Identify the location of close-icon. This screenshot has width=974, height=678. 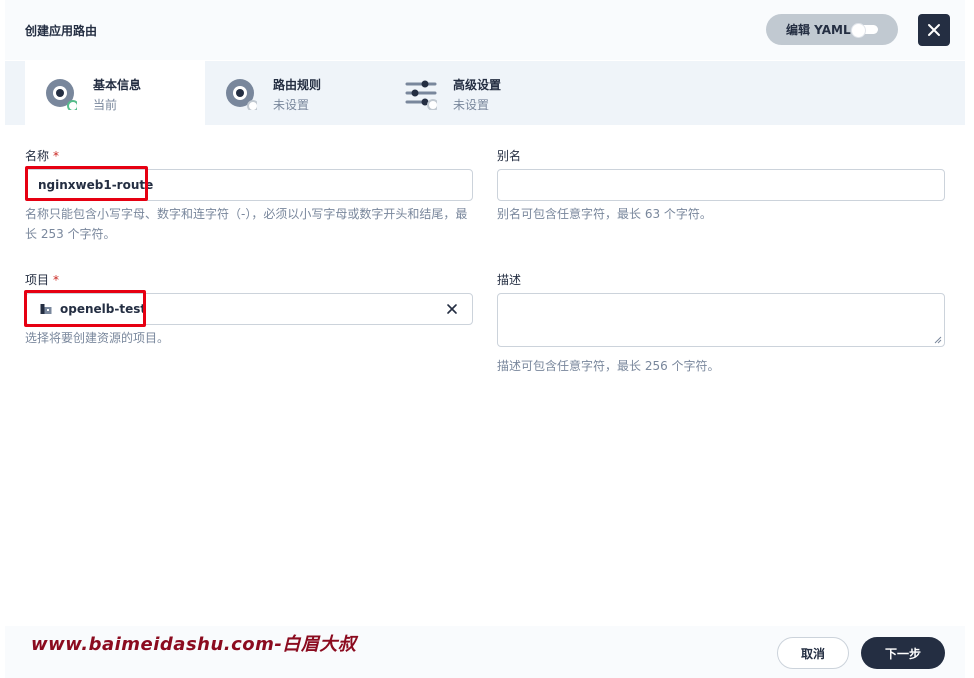
(934, 30).